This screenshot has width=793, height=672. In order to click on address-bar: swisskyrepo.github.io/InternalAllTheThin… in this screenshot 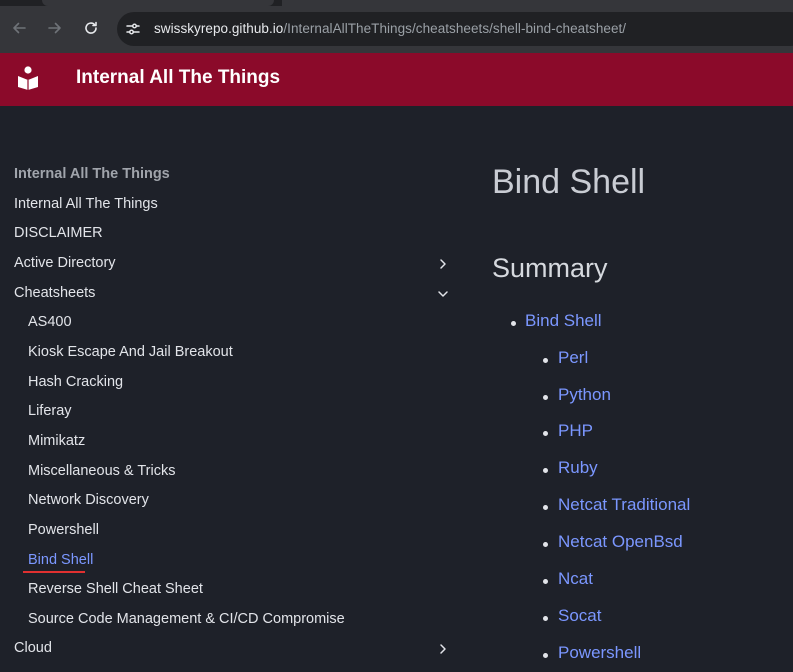, I will do `click(455, 29)`.